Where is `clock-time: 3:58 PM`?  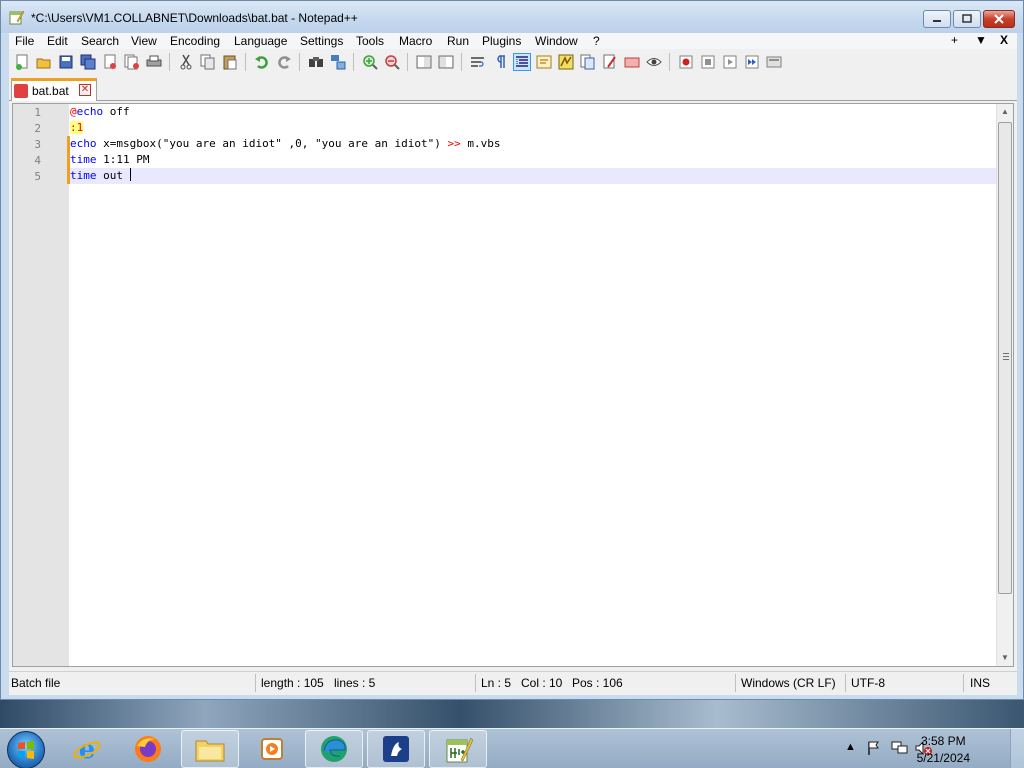
clock-time: 3:58 PM is located at coordinates (943, 741).